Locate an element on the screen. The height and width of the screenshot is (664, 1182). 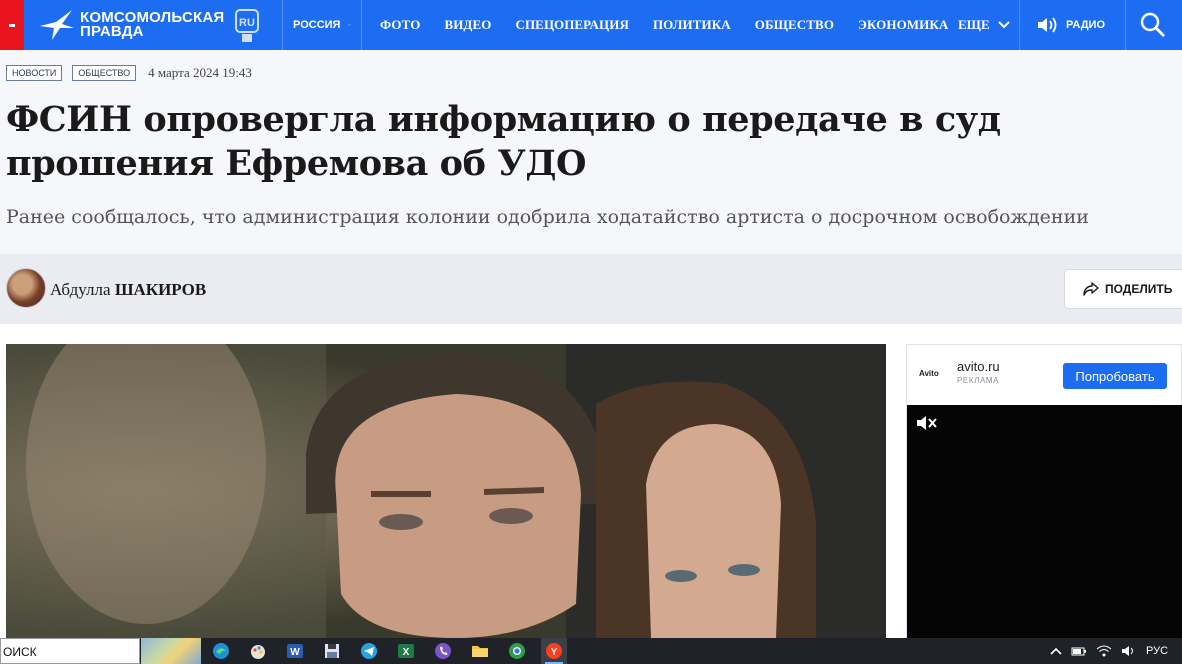
site-logo: КОМСОМОЛЬСКАЯ ПРАВДА RU is located at coordinates (153, 25).